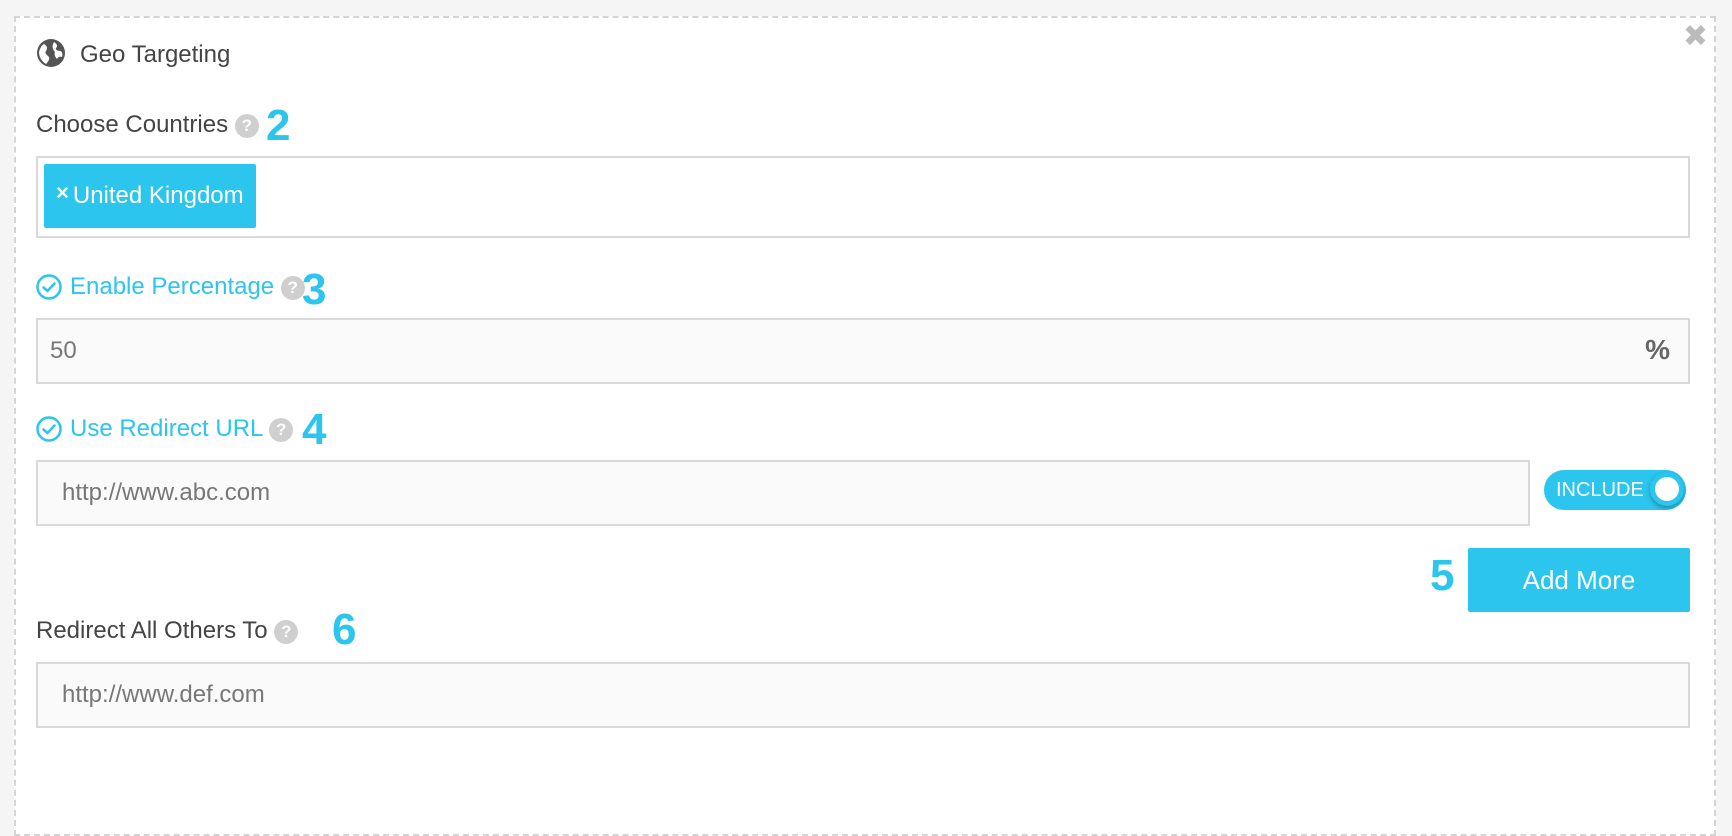 This screenshot has width=1732, height=836. What do you see at coordinates (863, 351) in the screenshot?
I see `percentage-input: 50 %` at bounding box center [863, 351].